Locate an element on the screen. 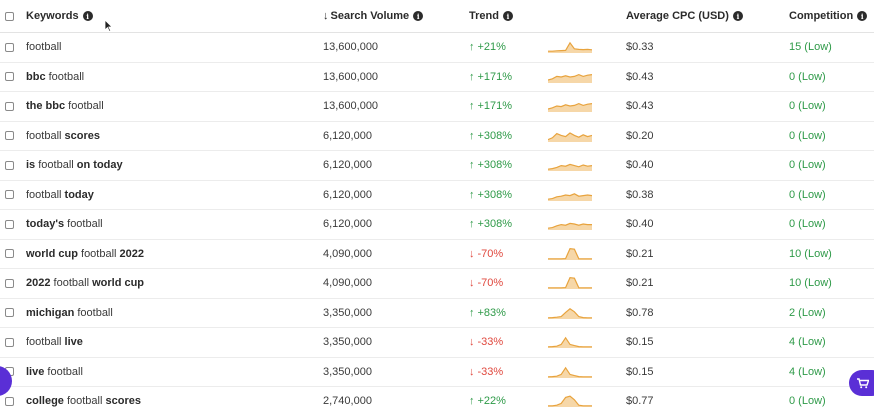 The height and width of the screenshot is (408, 874). column-keywords: Keywords i is located at coordinates (59, 16).